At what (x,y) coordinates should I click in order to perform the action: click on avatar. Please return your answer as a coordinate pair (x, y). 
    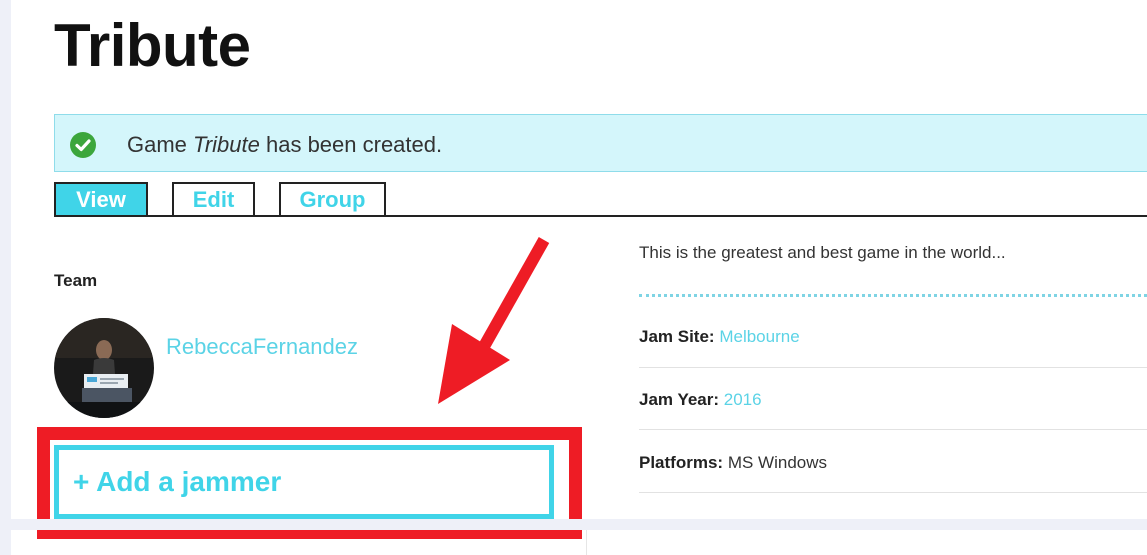
    Looking at the image, I should click on (104, 368).